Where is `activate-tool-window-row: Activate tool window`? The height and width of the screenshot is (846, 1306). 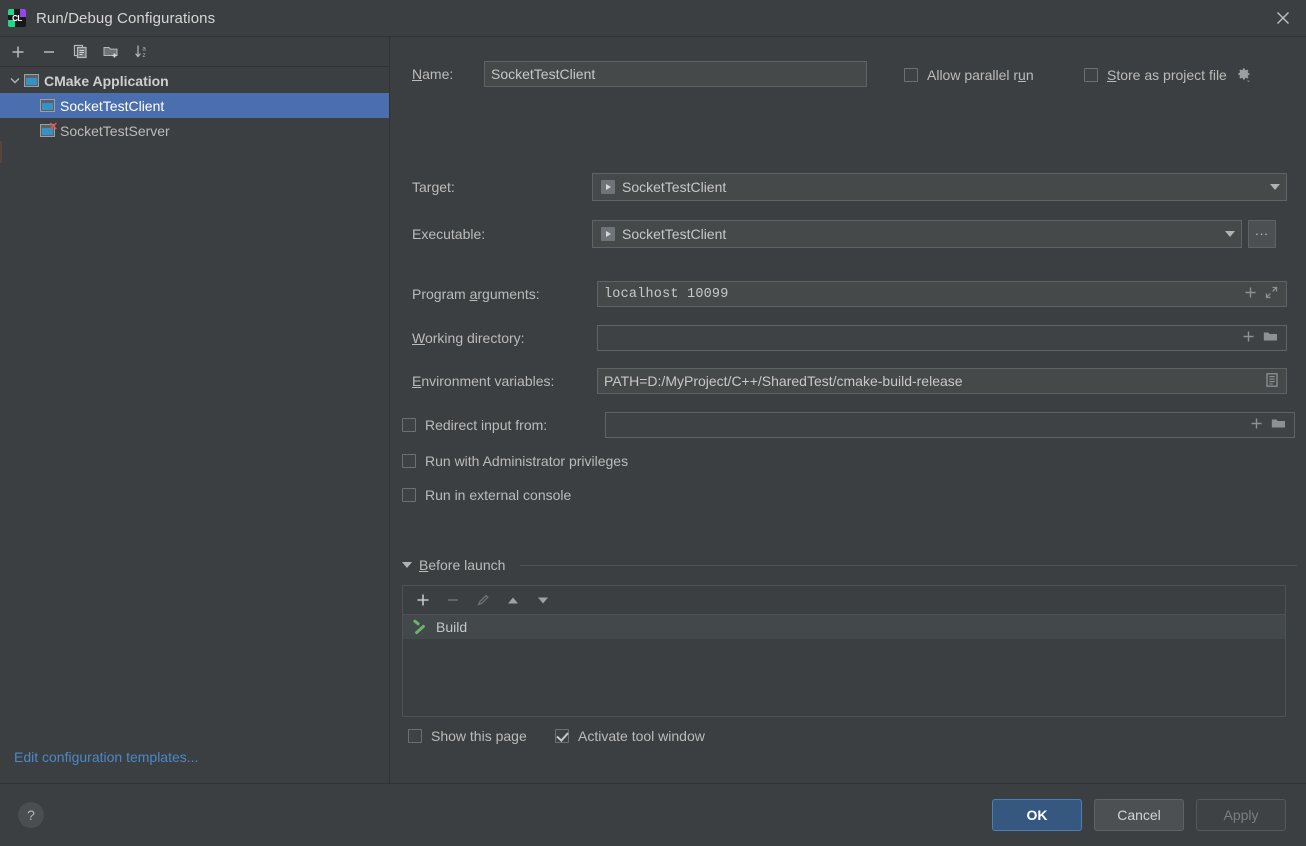 activate-tool-window-row: Activate tool window is located at coordinates (630, 736).